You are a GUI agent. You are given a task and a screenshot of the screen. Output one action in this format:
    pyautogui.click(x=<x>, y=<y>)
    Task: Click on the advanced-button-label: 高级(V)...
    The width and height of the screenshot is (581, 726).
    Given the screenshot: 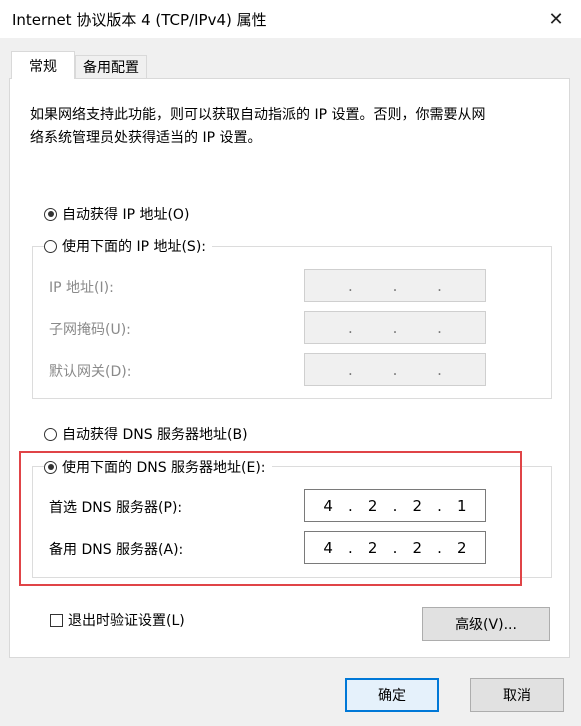 What is the action you would take?
    pyautogui.click(x=486, y=625)
    